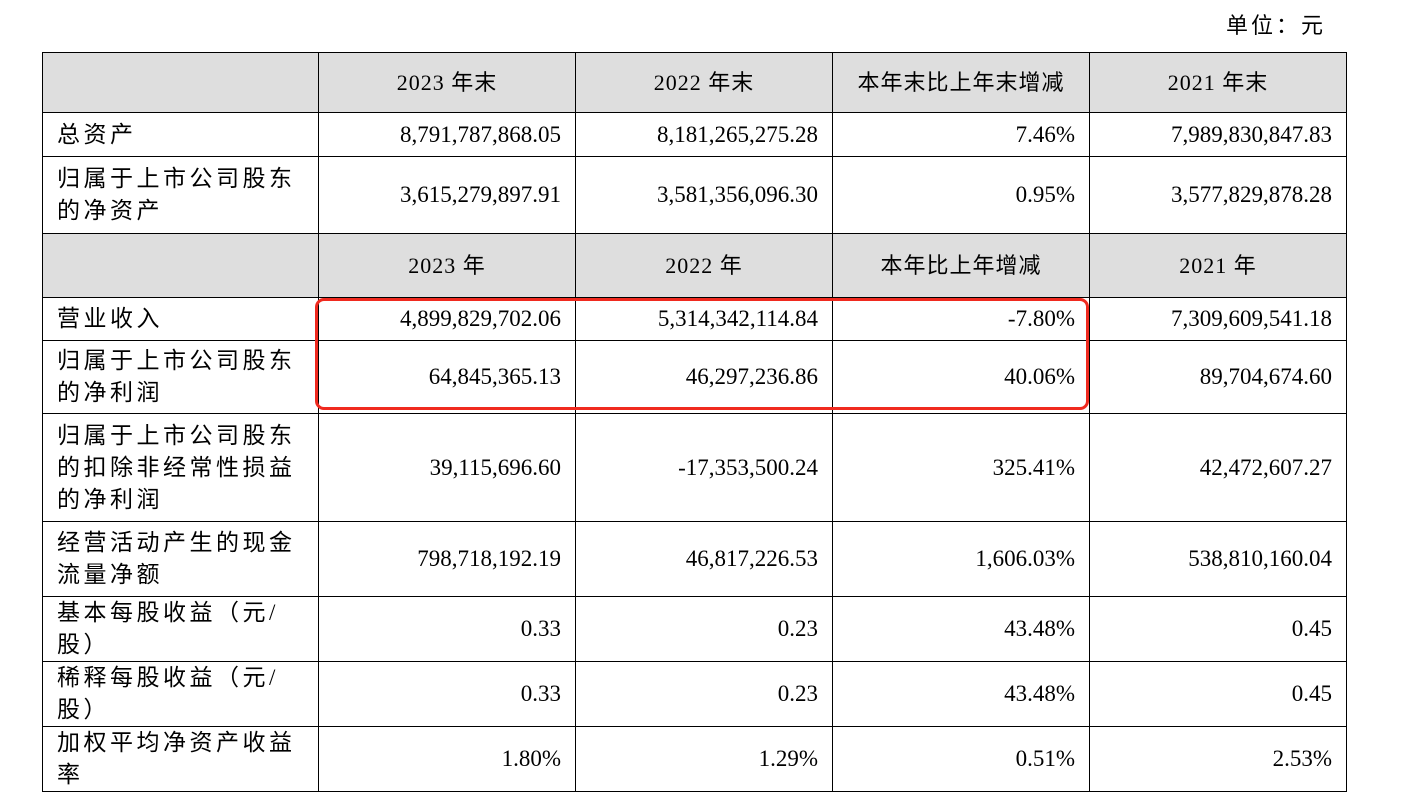 The image size is (1412, 792). Describe the element at coordinates (447, 377) in the screenshot. I see `value-cell: 64,845,365.13` at that location.